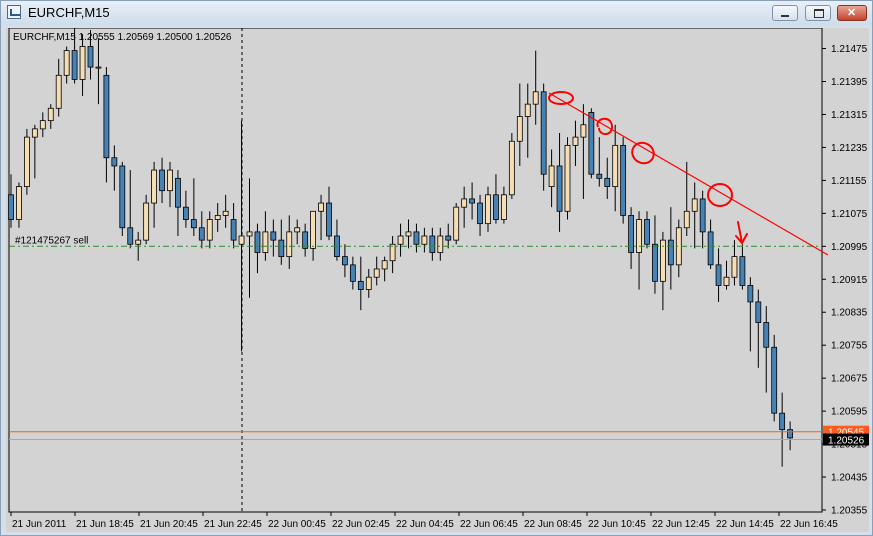 This screenshot has height=536, width=873. Describe the element at coordinates (425, 524) in the screenshot. I see `time-tick-label: 22 Jun 04:45` at that location.